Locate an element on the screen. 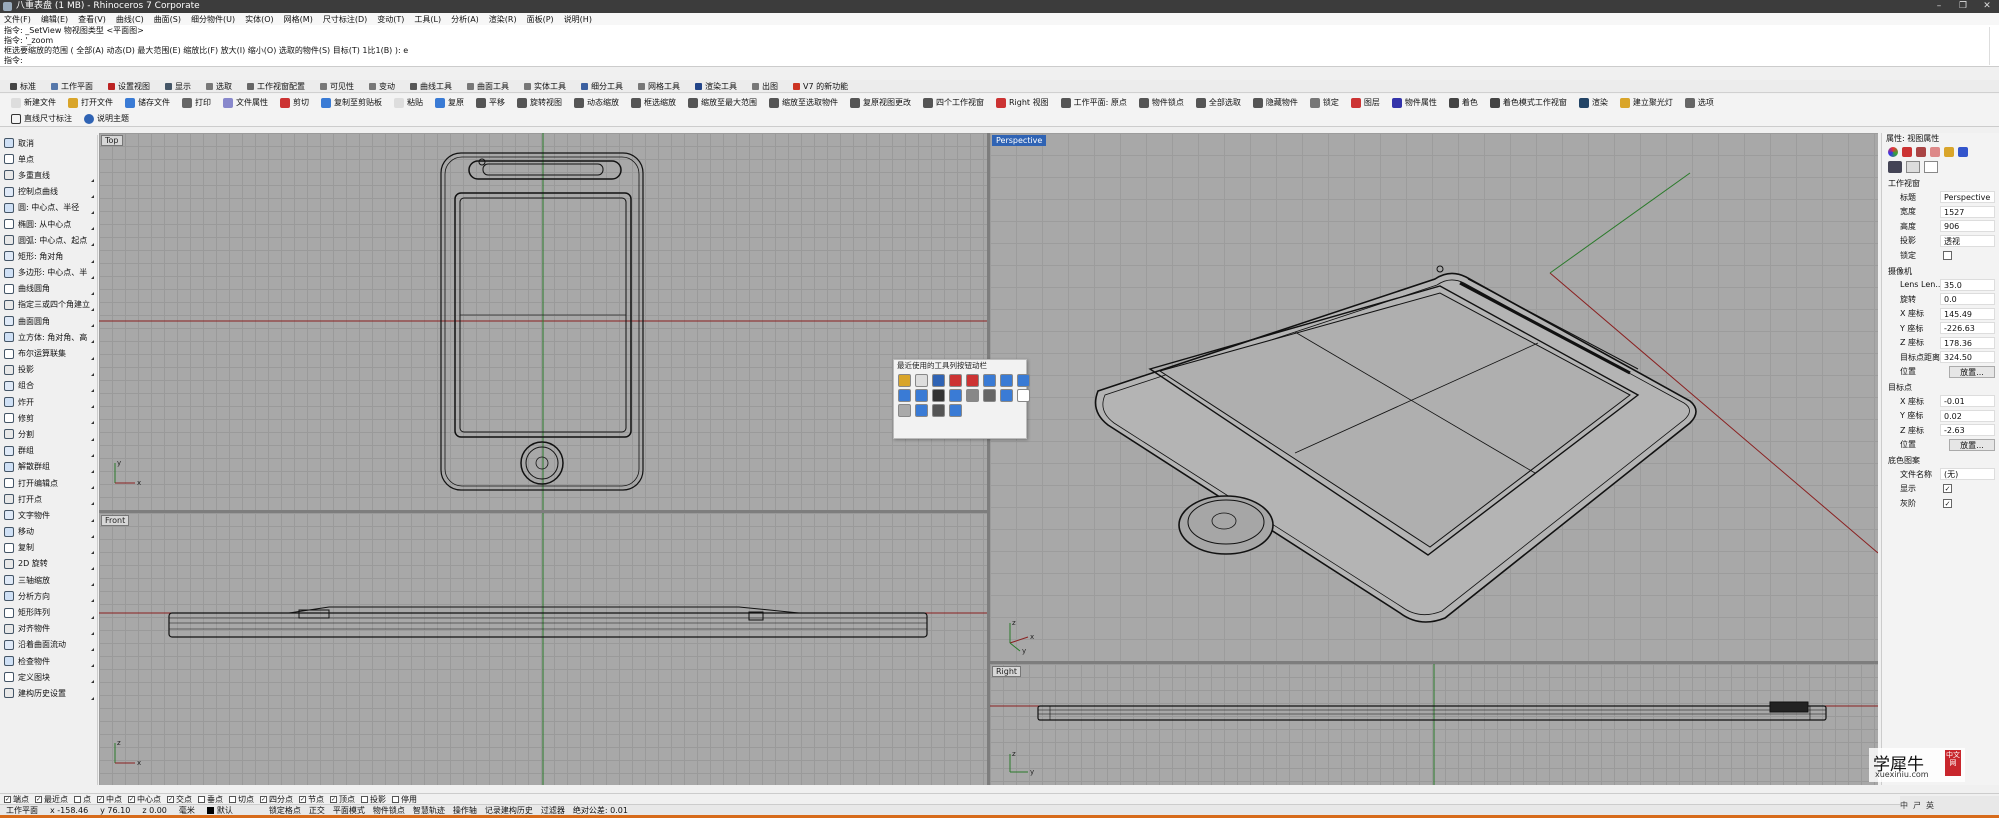 The height and width of the screenshot is (818, 1999). sidebar-tool: 取消 is located at coordinates (48, 143).